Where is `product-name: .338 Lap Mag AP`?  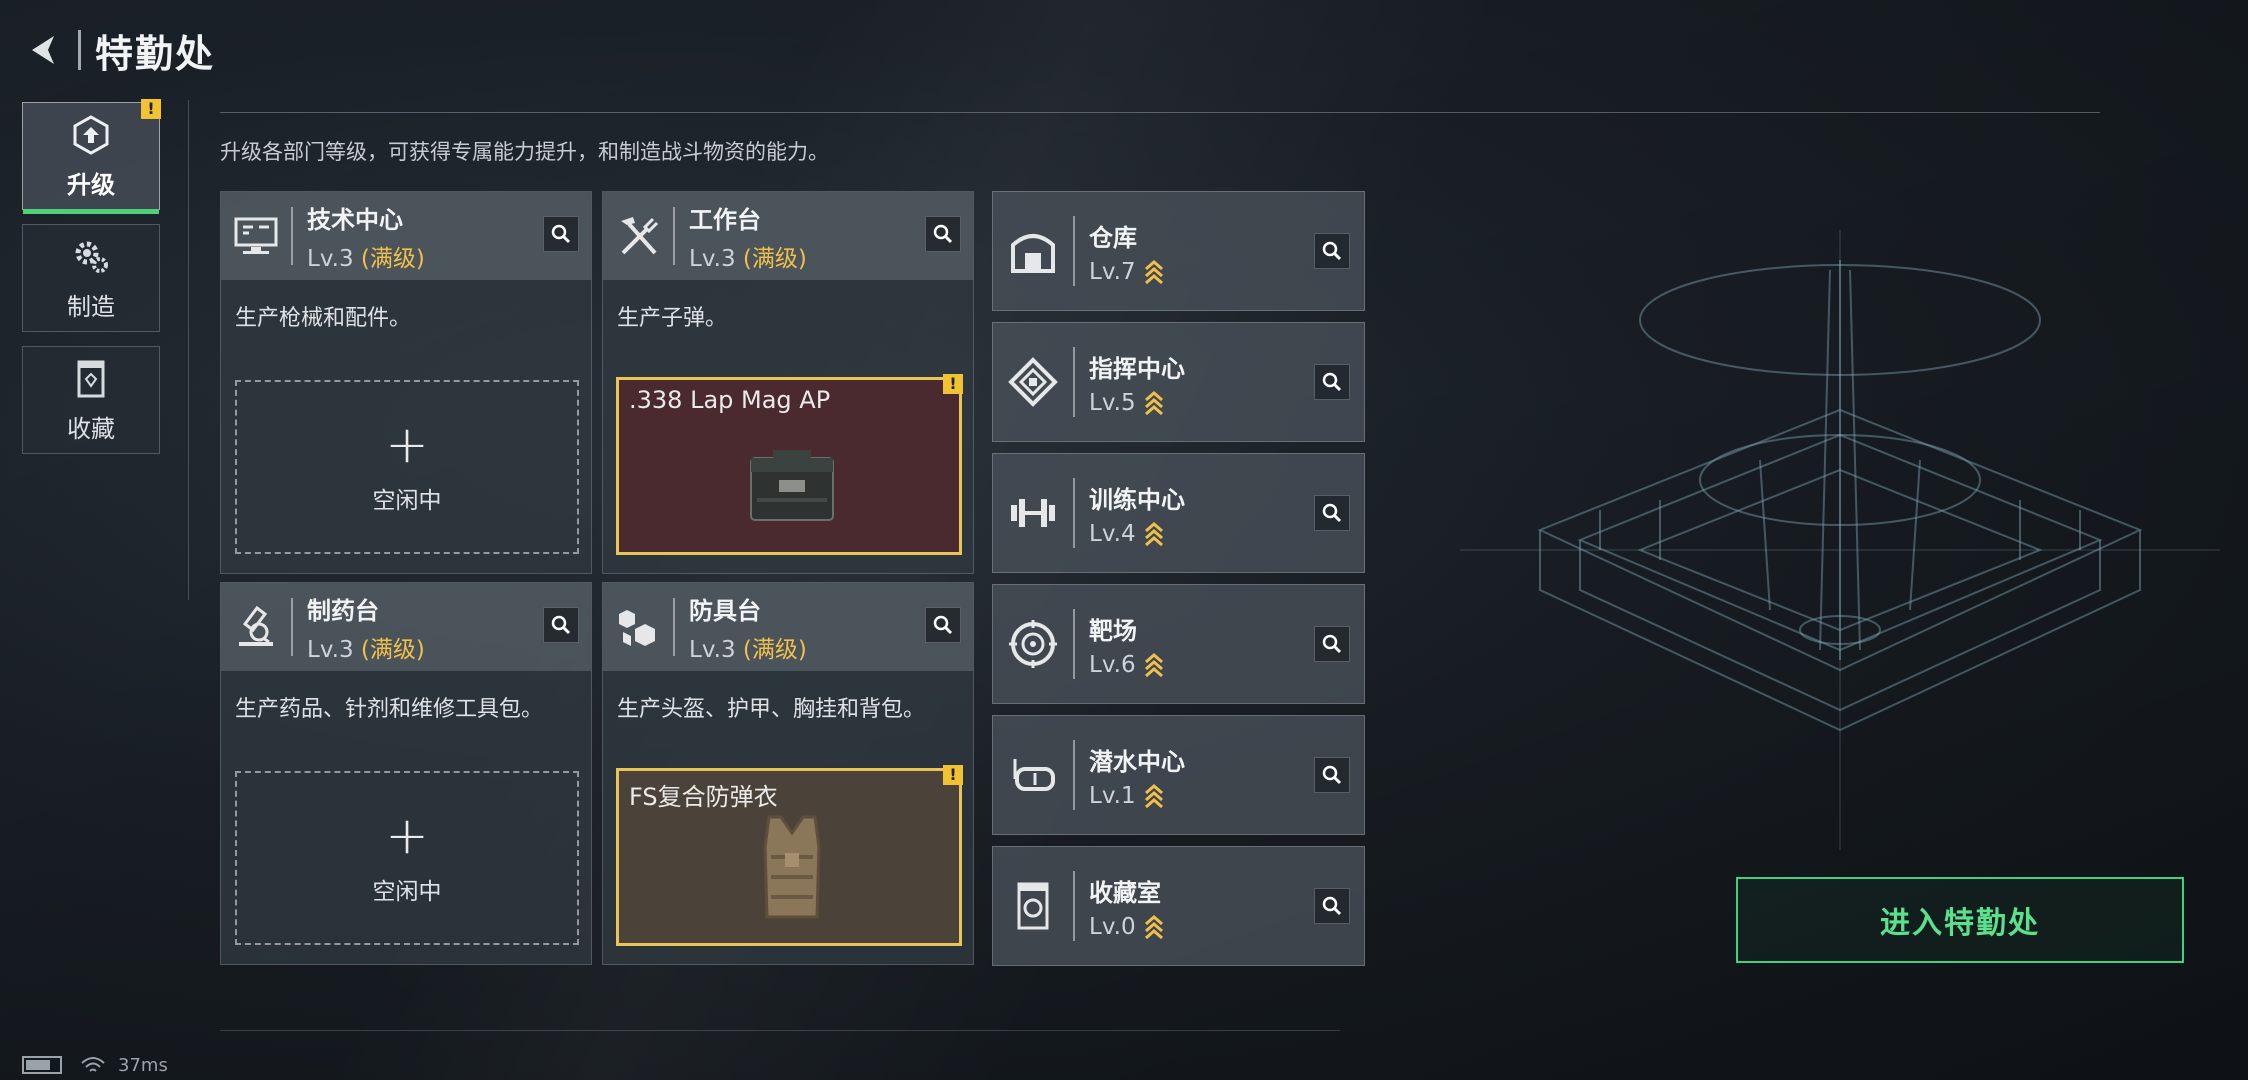
product-name: .338 Lap Mag AP is located at coordinates (730, 400).